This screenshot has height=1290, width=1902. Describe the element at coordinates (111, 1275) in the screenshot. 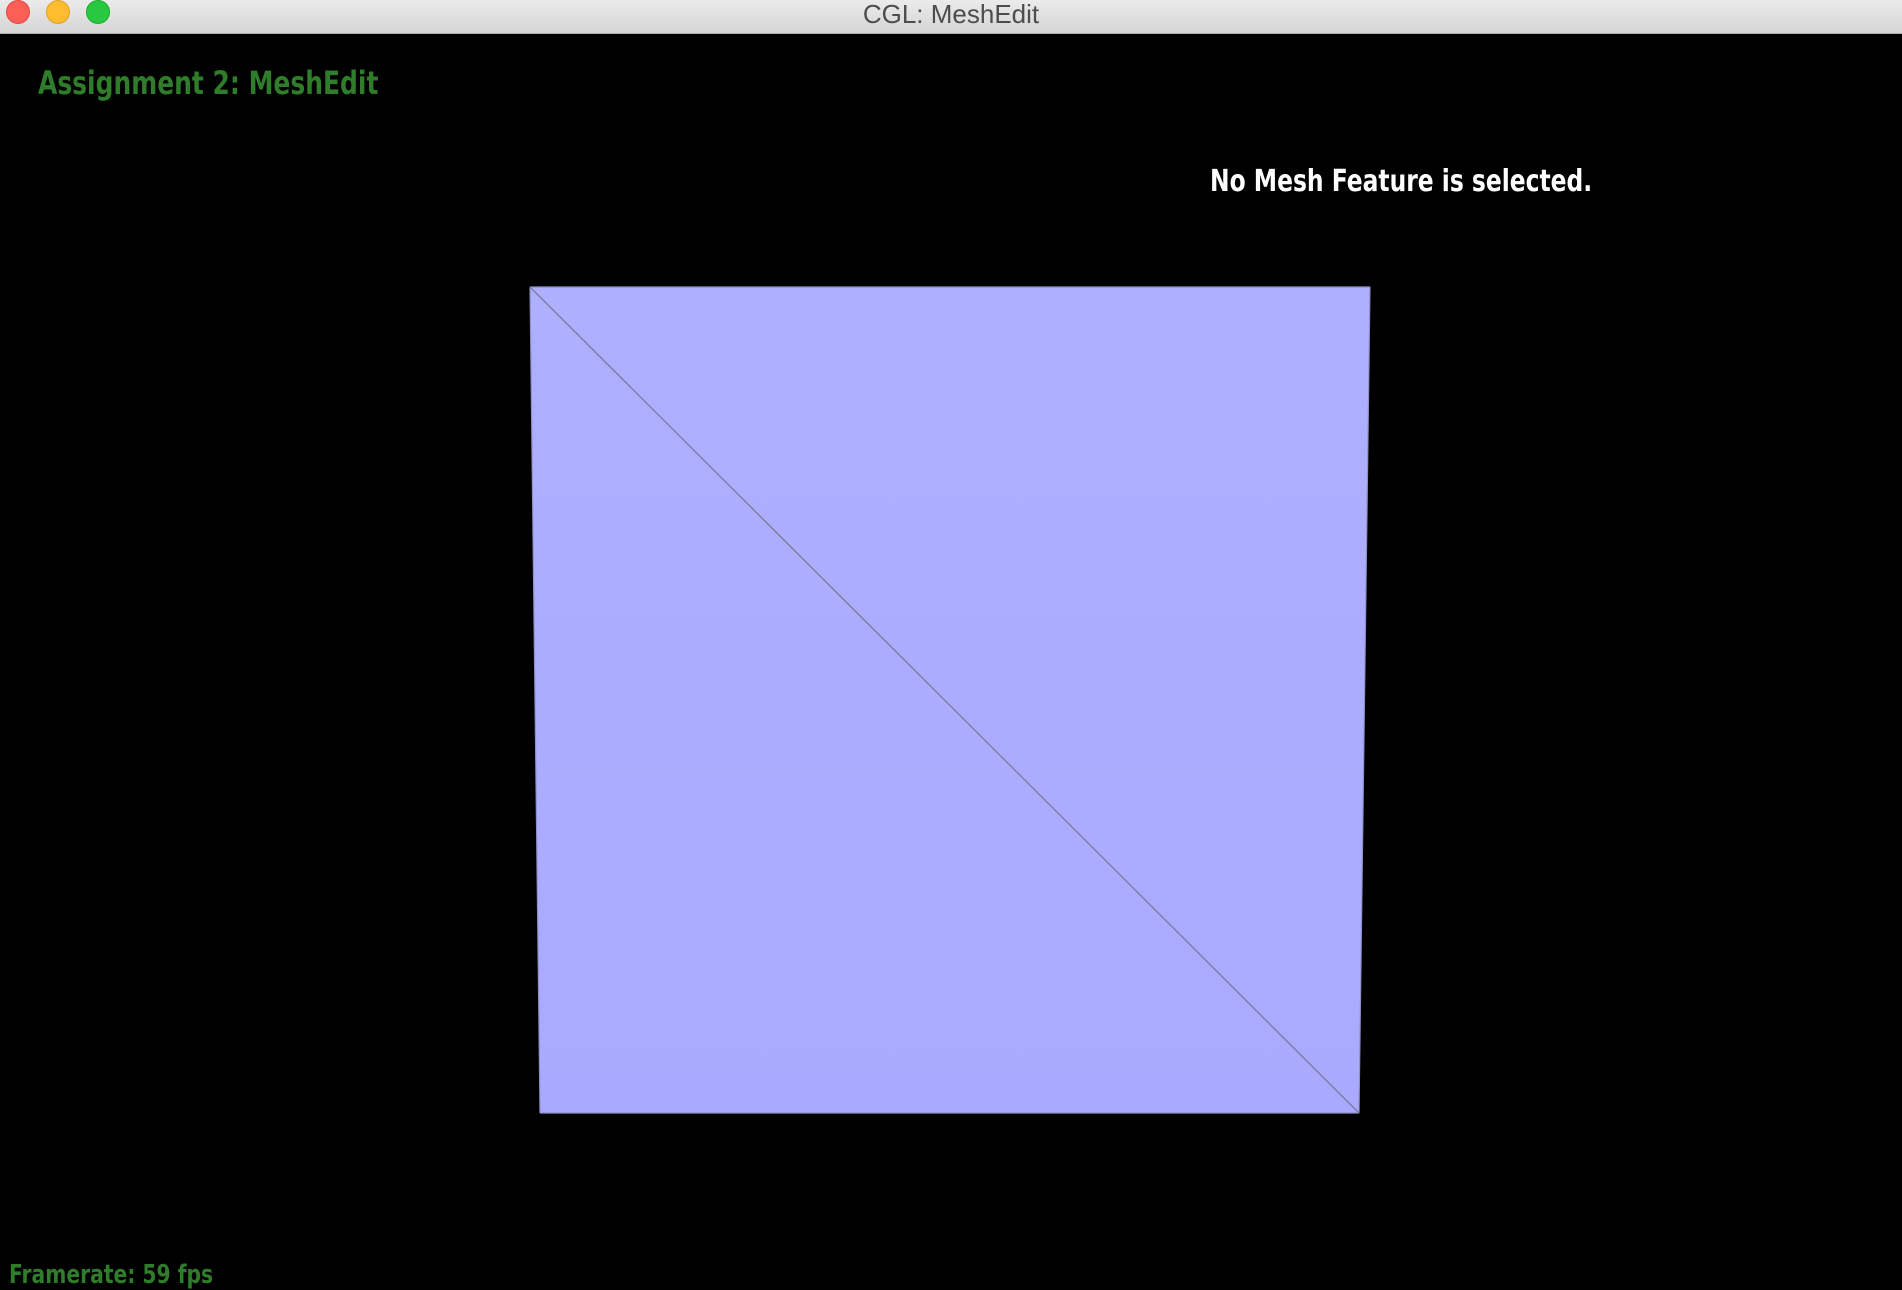

I see `framerate-label: Framerate: 59 fps` at that location.